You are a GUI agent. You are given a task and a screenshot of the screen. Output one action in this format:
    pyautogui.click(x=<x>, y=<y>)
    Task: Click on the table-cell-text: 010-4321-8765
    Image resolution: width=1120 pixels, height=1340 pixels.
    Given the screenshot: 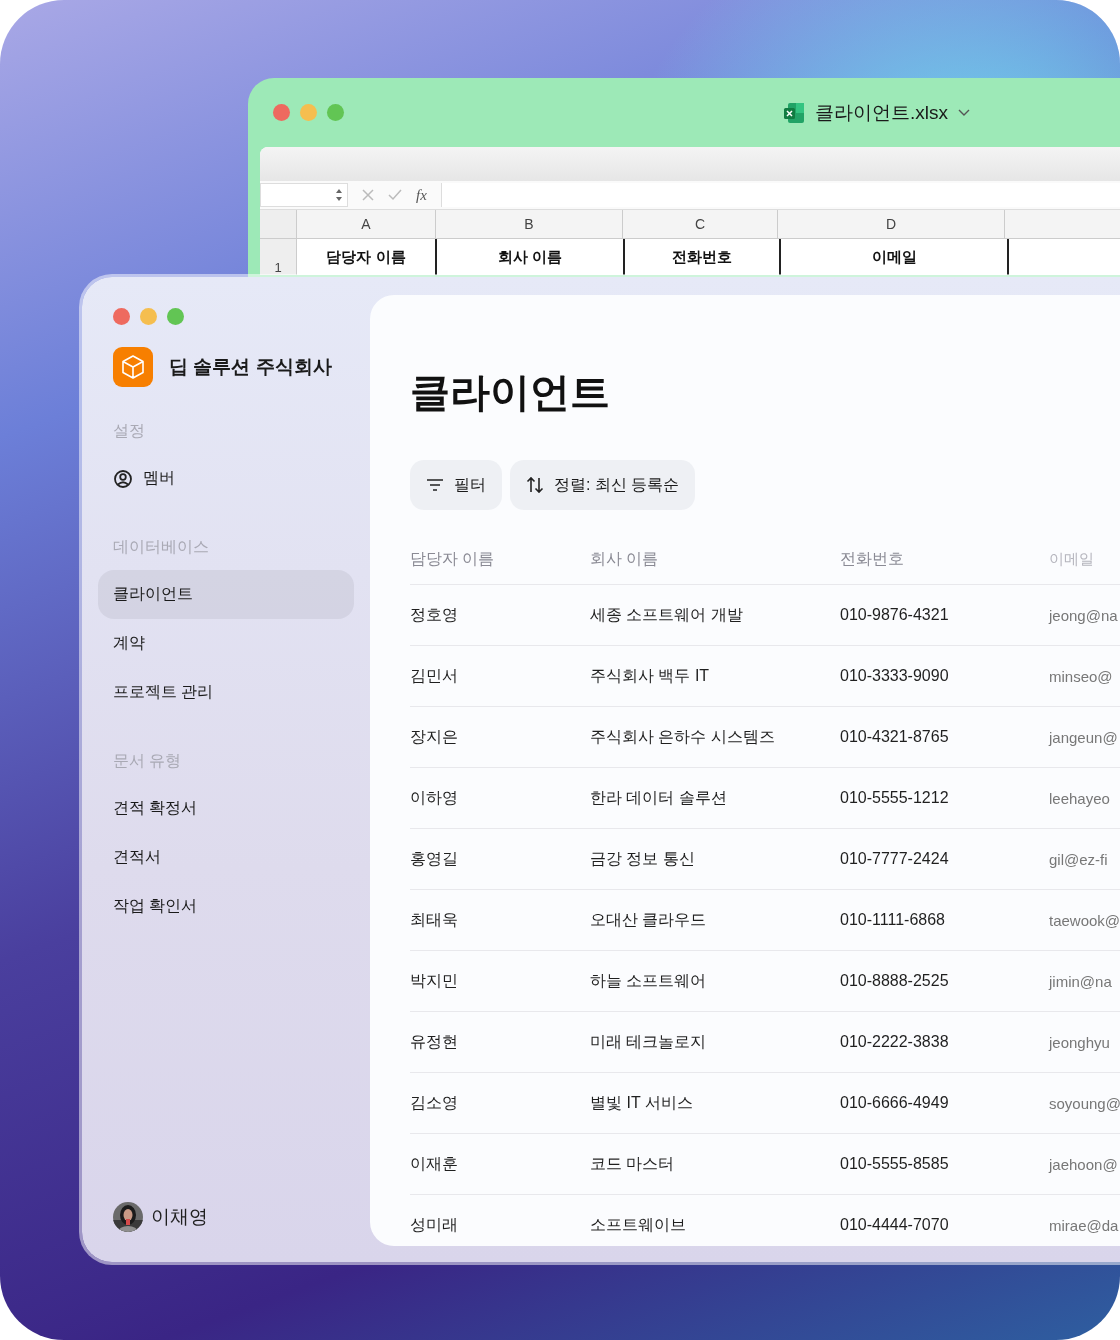 What is the action you would take?
    pyautogui.click(x=895, y=737)
    